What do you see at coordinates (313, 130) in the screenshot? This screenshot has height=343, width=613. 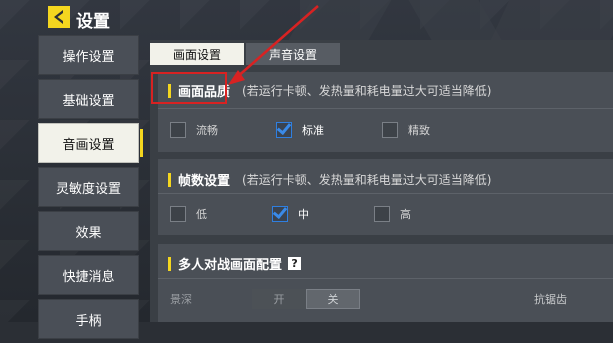 I see `option-label: 标准` at bounding box center [313, 130].